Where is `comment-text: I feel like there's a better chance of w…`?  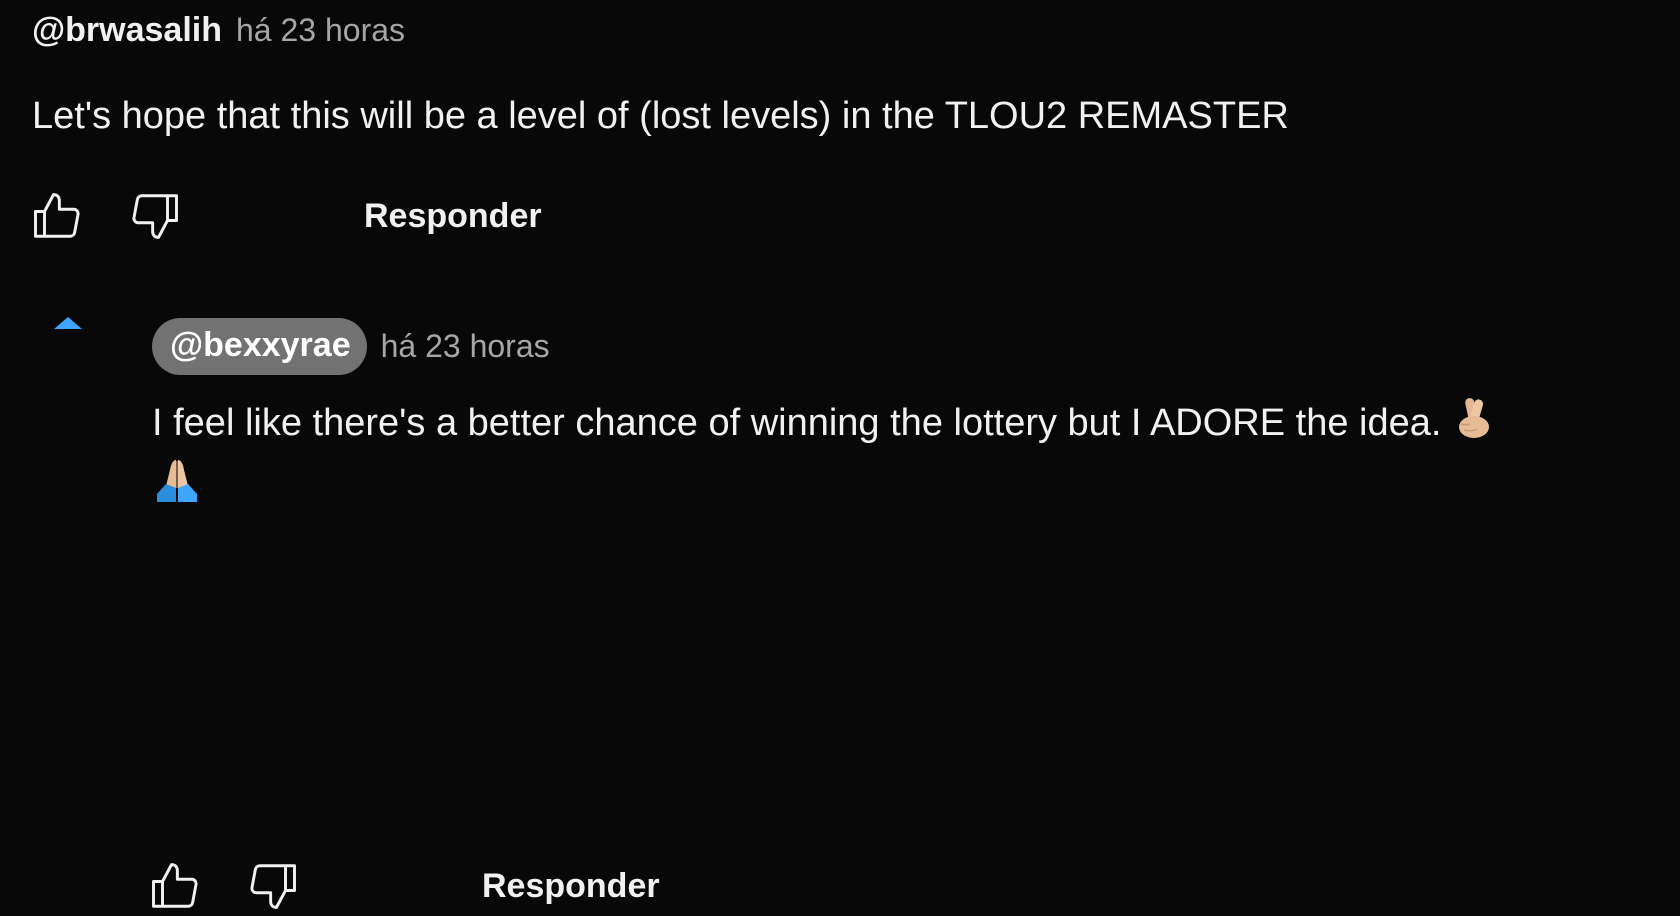
comment-text: I feel like there's a better chance of w… is located at coordinates (797, 423).